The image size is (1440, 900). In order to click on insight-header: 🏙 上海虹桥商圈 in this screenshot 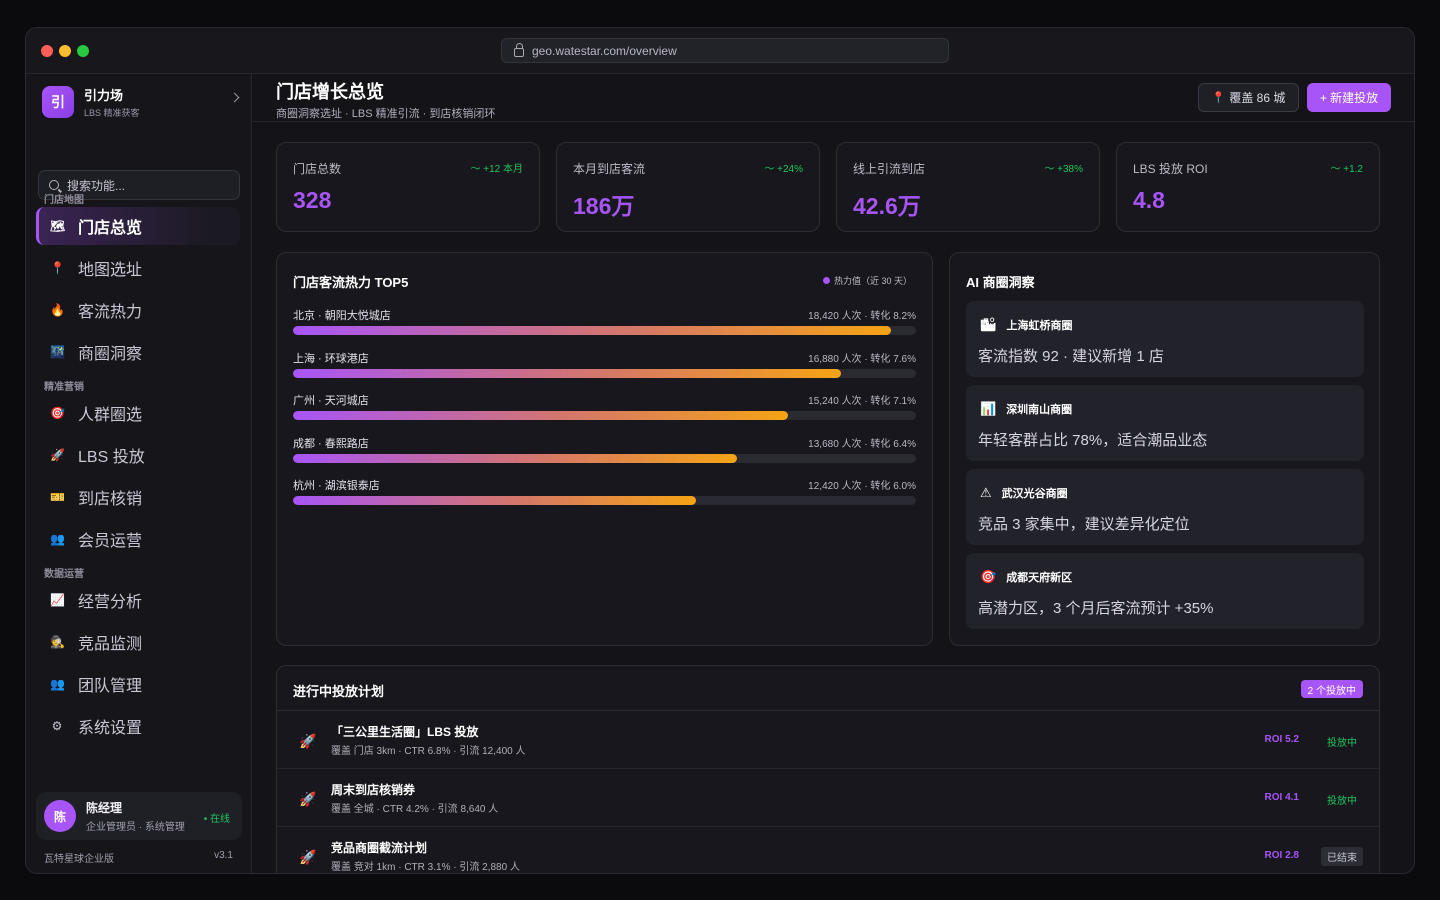, I will do `click(1026, 325)`.